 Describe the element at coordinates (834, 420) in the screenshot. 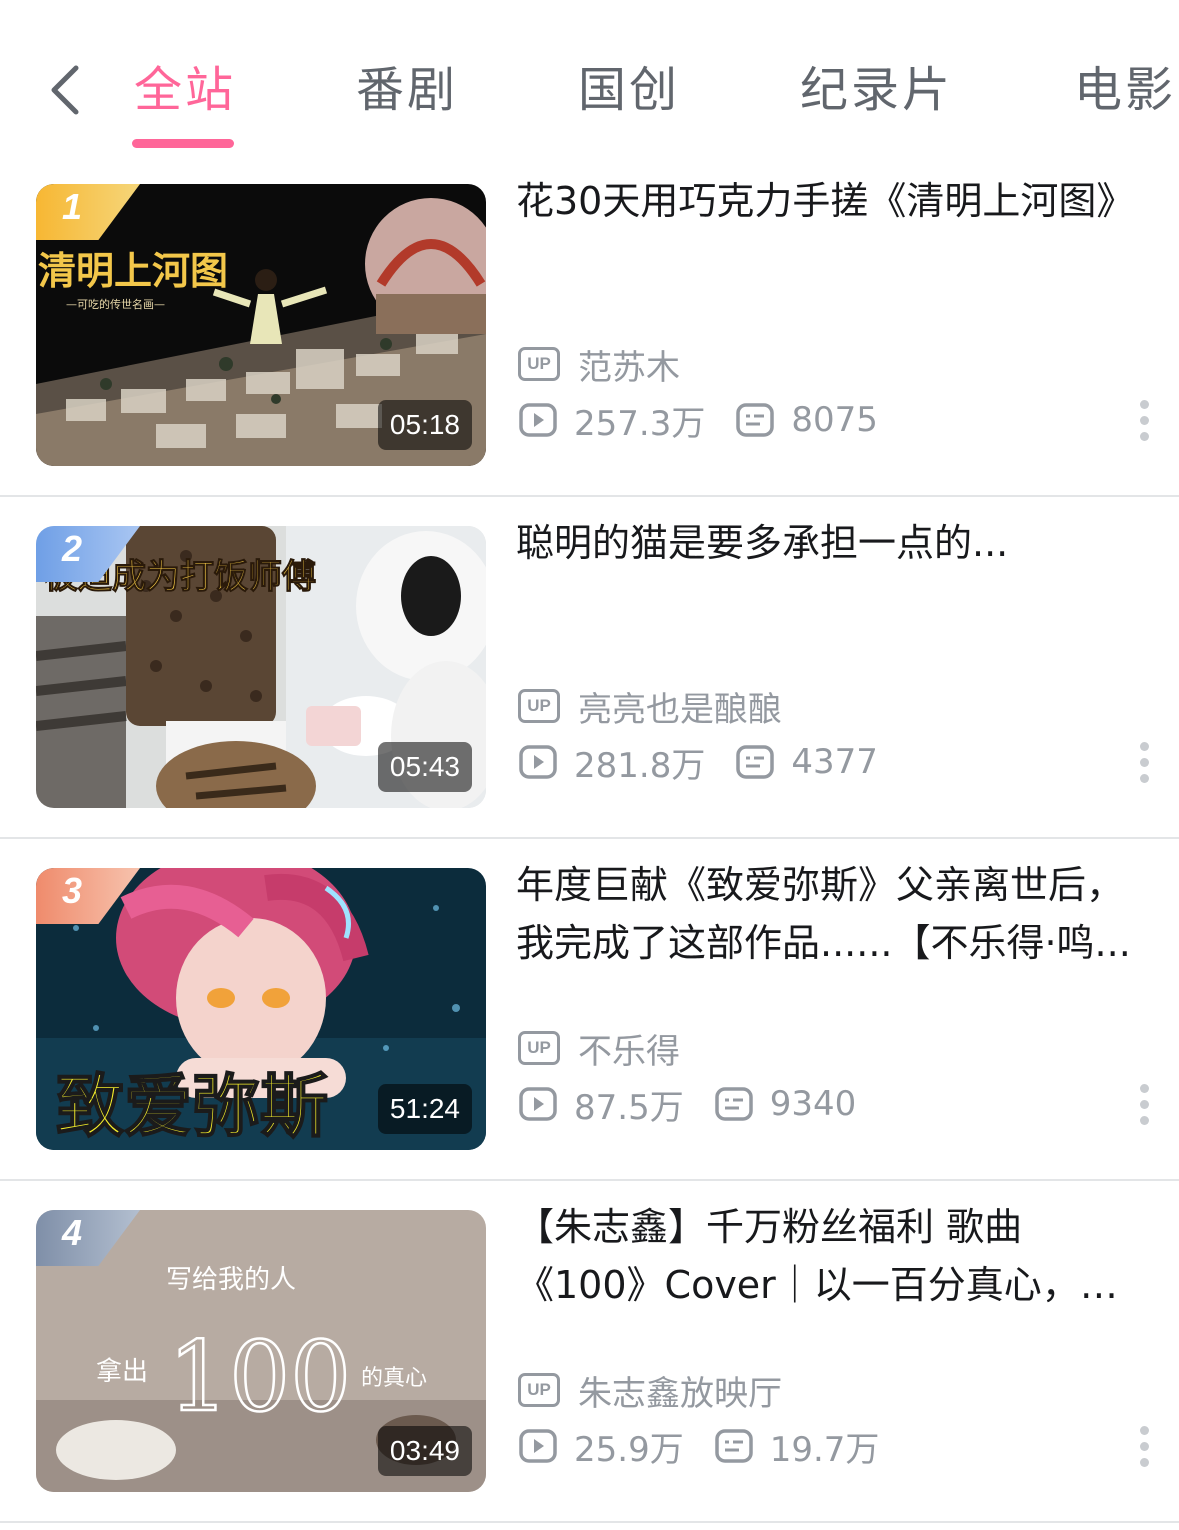

I see `danmaku-count: 8075` at that location.